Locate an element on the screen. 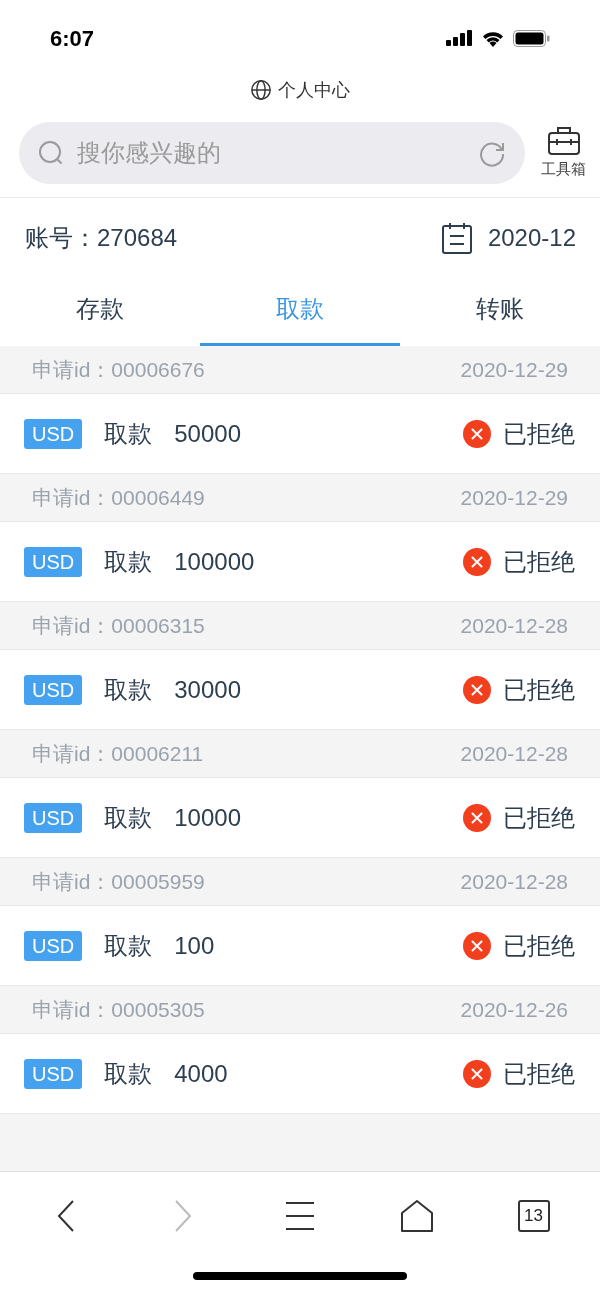  search-icon is located at coordinates (51, 152).